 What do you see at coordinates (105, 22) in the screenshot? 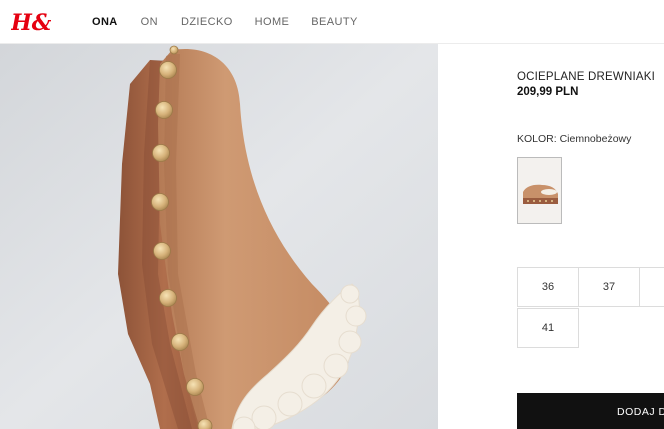
I see `nav-item-ona: ONA` at bounding box center [105, 22].